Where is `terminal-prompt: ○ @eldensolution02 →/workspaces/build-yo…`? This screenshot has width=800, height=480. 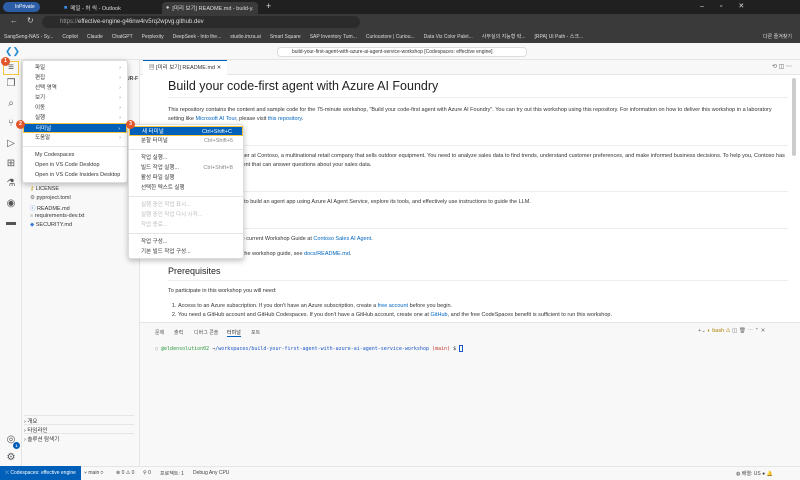
terminal-prompt: ○ @eldensolution02 →/workspaces/build-yo… is located at coordinates (309, 348).